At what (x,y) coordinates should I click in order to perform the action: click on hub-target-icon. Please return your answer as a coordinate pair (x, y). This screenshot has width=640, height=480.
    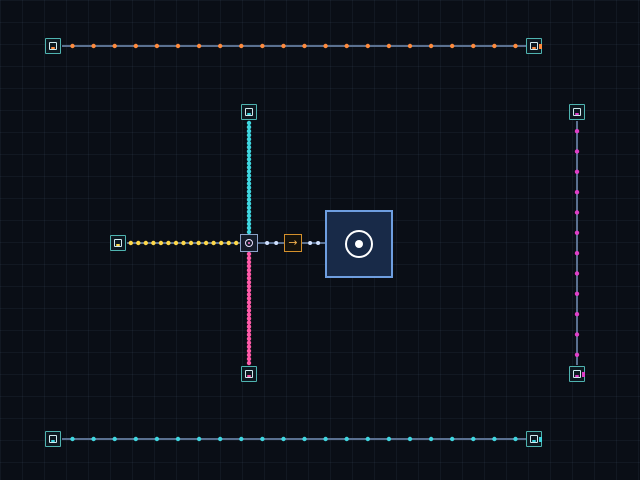
    Looking at the image, I should click on (359, 244).